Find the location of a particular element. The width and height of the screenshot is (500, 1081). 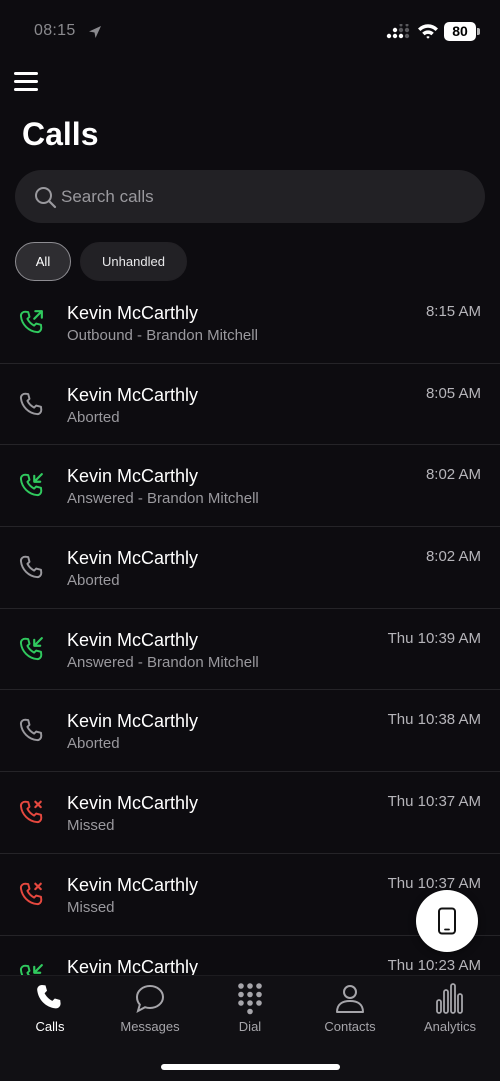

call-time: Thu 10:39 AM is located at coordinates (434, 638).